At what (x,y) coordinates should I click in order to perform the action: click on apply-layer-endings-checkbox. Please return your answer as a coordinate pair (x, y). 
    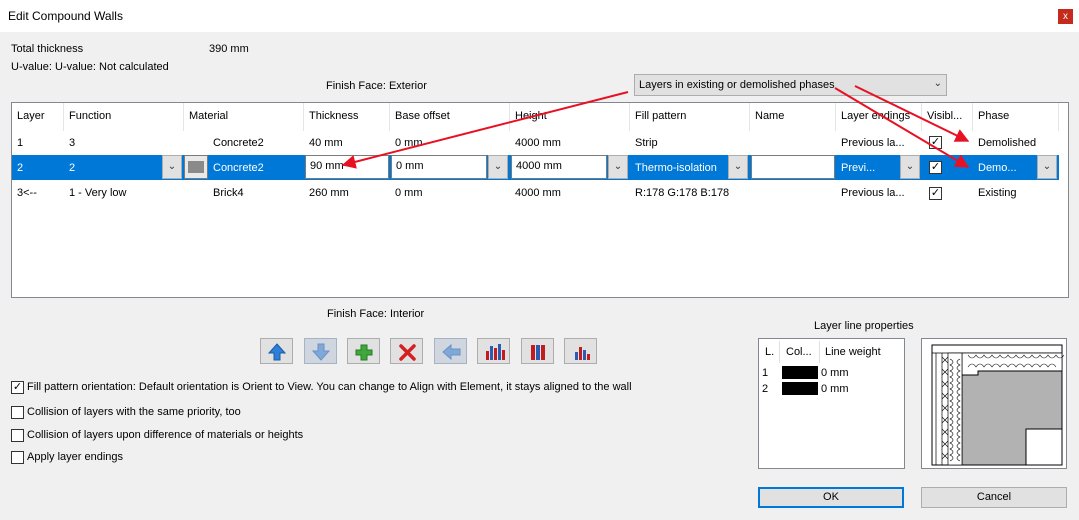
    Looking at the image, I should click on (17, 457).